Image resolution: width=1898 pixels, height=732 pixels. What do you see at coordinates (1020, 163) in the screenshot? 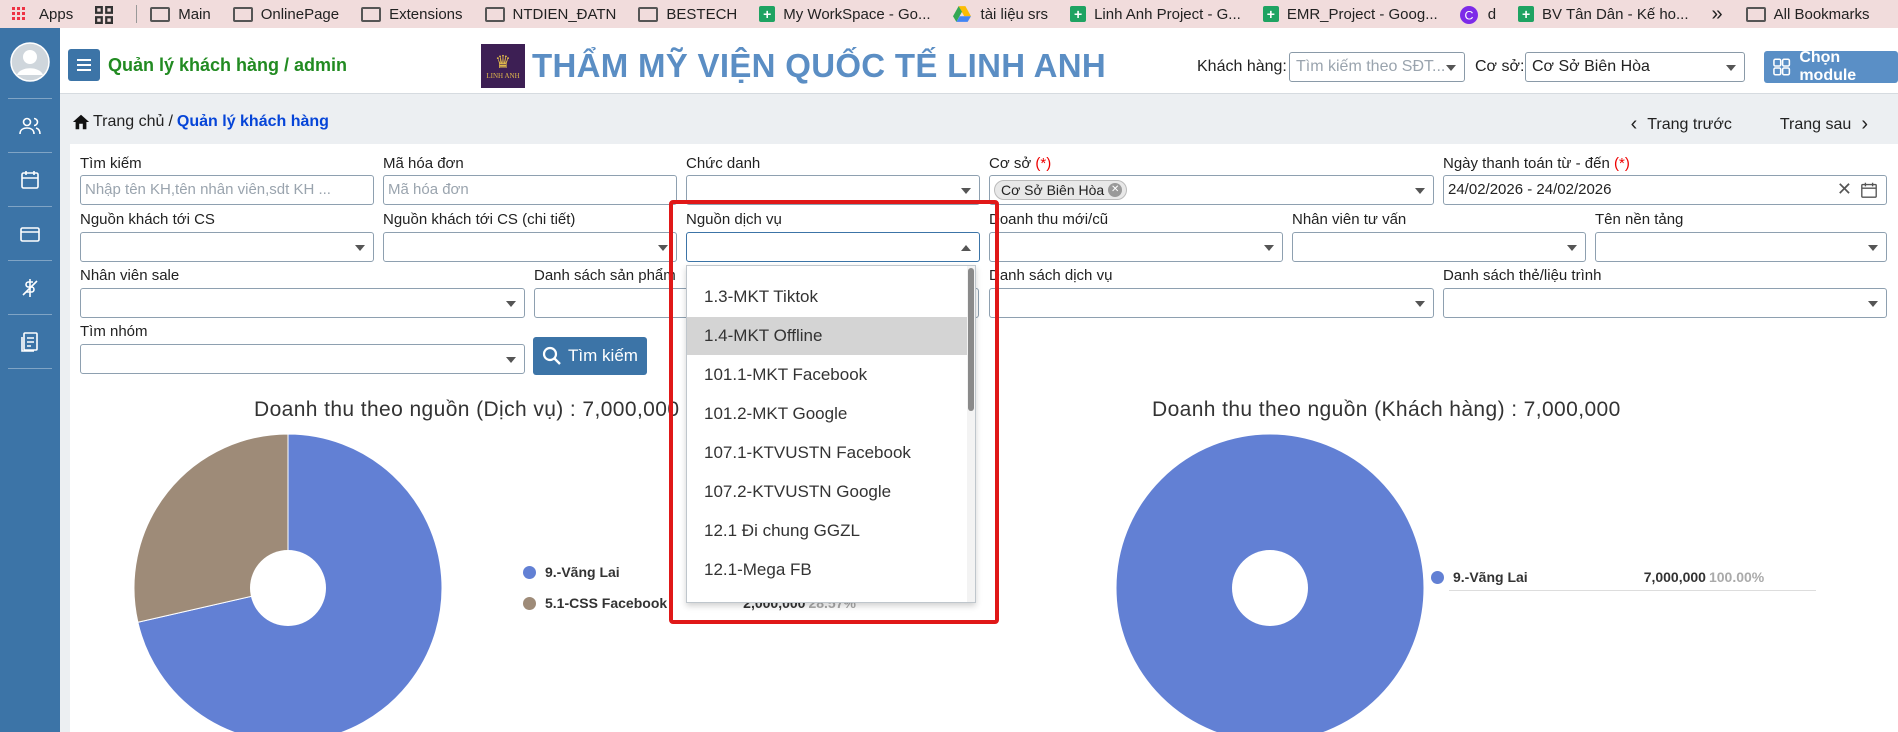
I see `branch-label: Cơ sở (*)` at bounding box center [1020, 163].